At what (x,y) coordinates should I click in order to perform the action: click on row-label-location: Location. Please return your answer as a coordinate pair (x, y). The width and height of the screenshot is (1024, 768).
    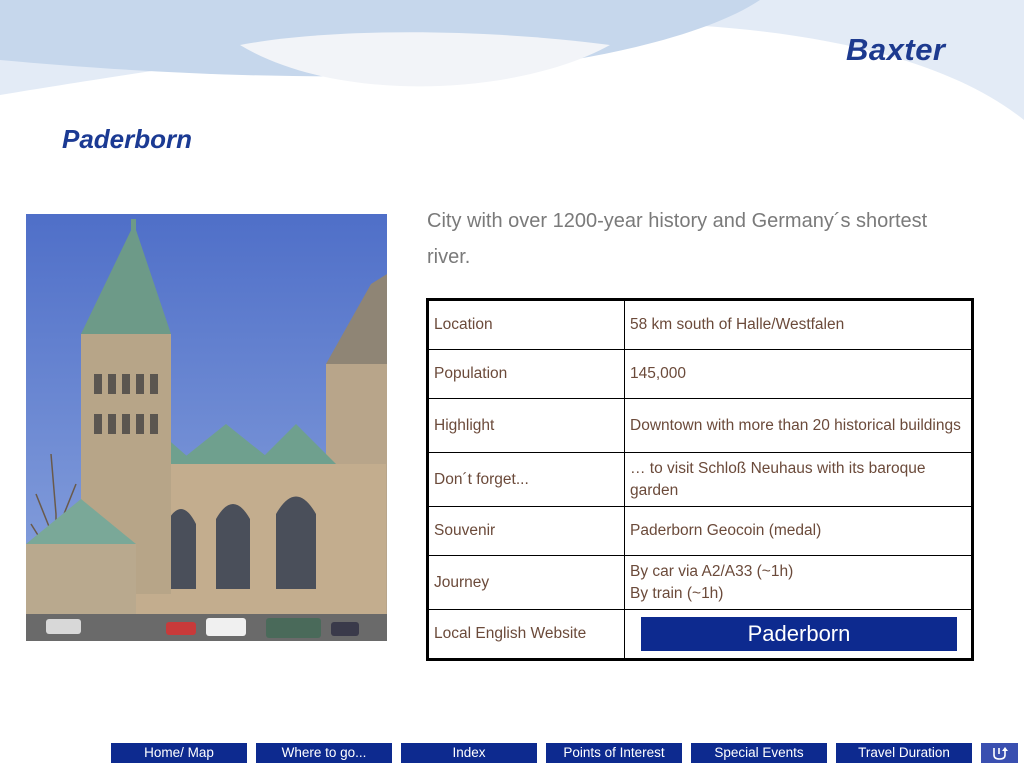
    Looking at the image, I should click on (526, 324).